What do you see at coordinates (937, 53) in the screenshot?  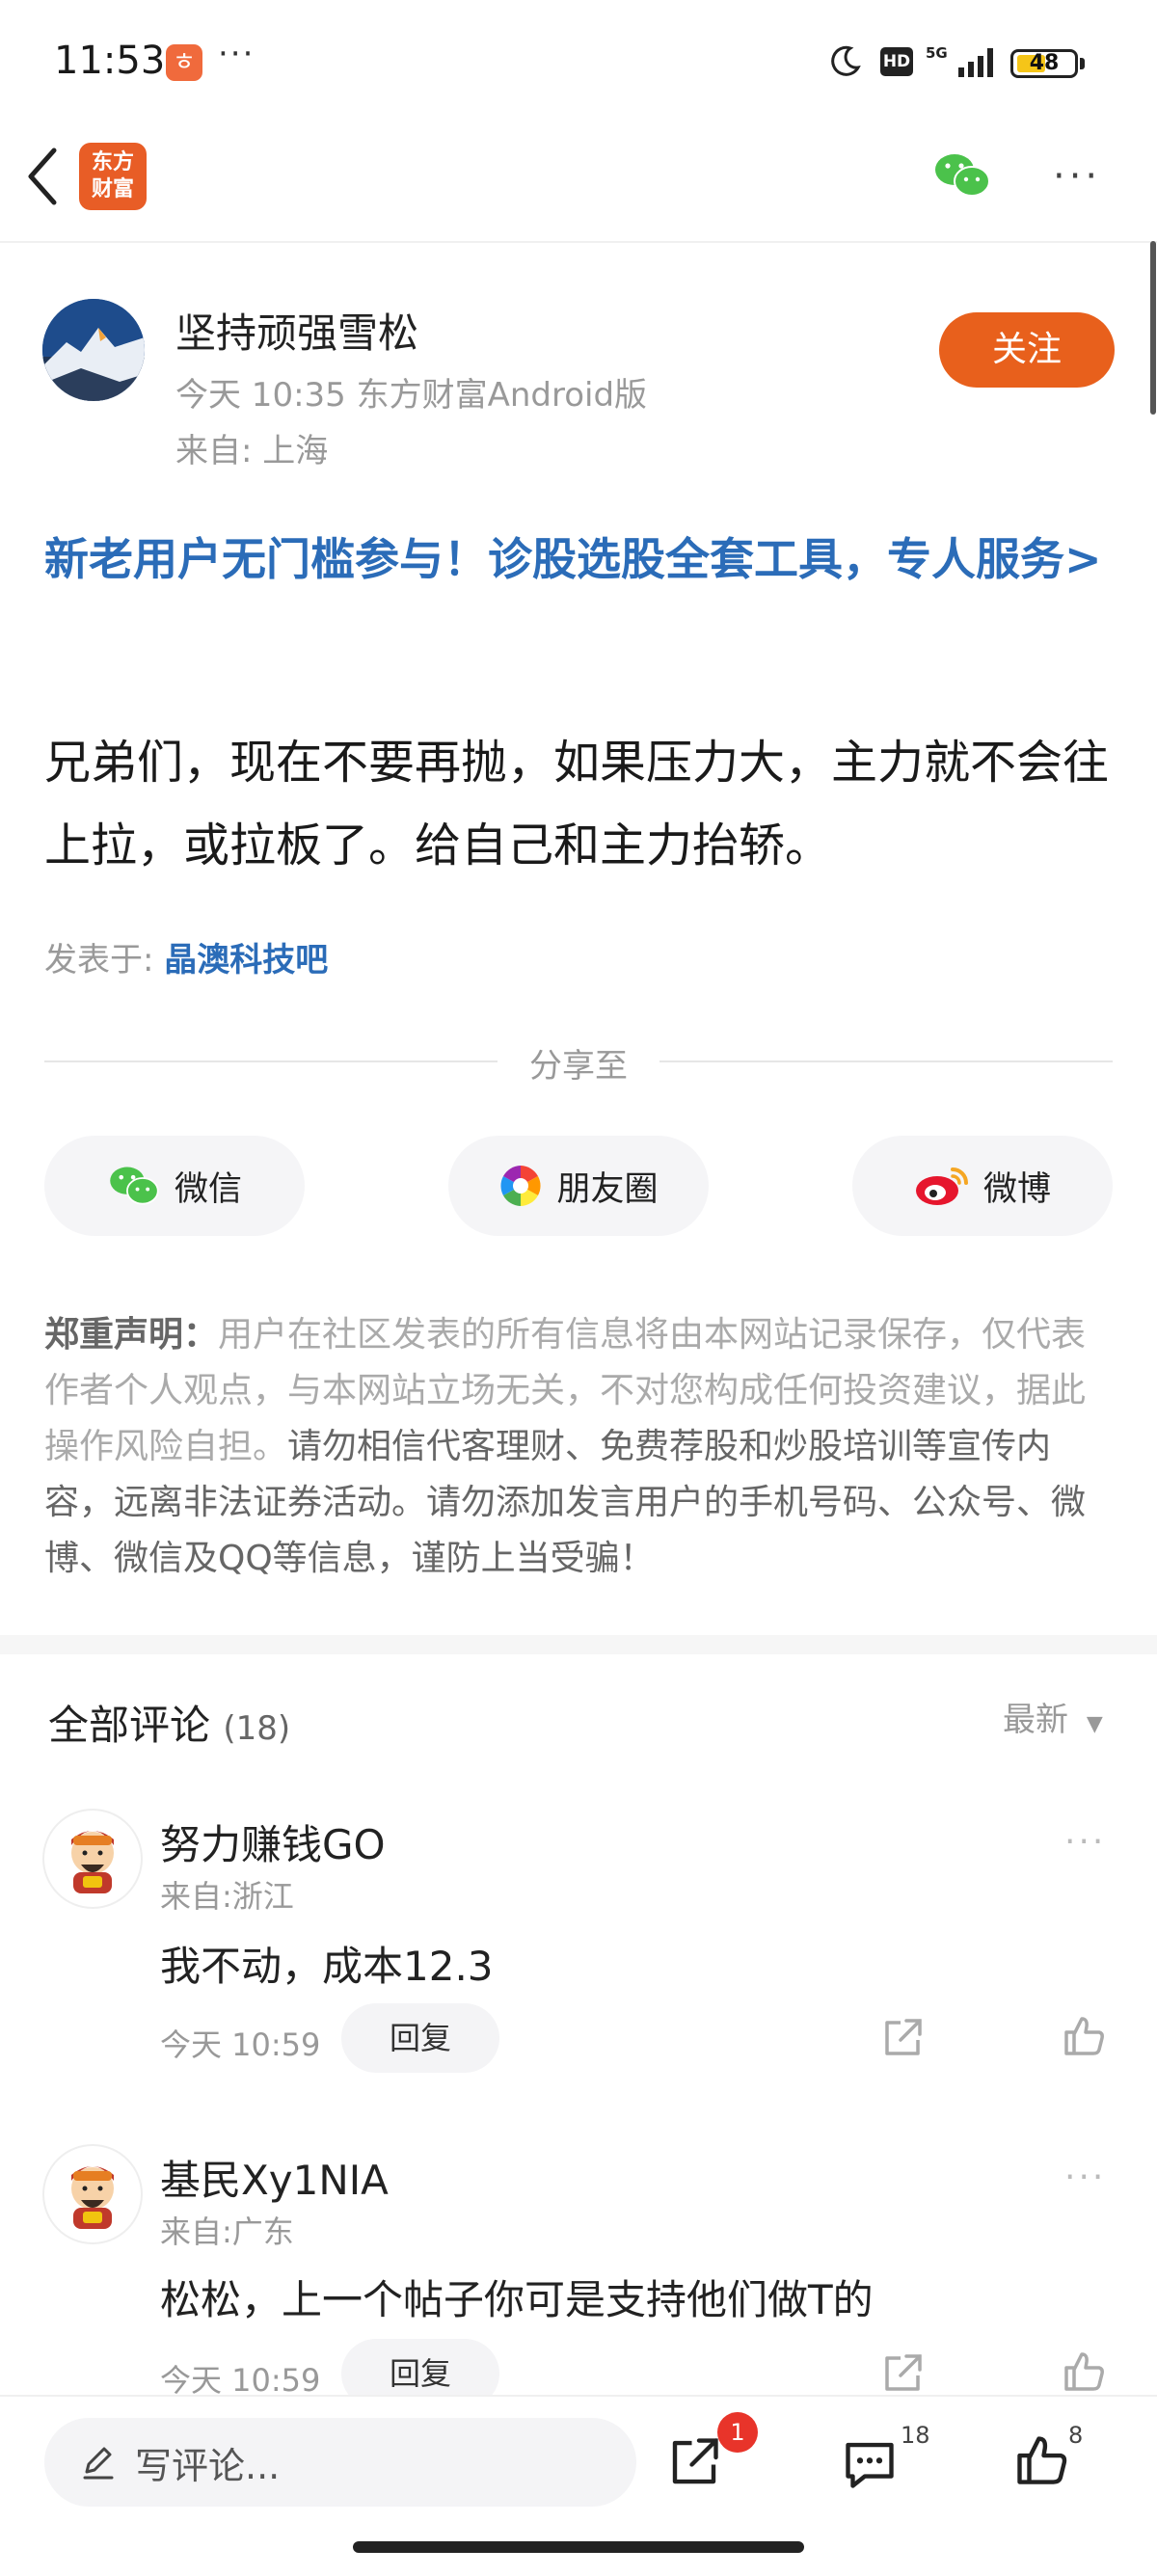 I see `network-type: 5G` at bounding box center [937, 53].